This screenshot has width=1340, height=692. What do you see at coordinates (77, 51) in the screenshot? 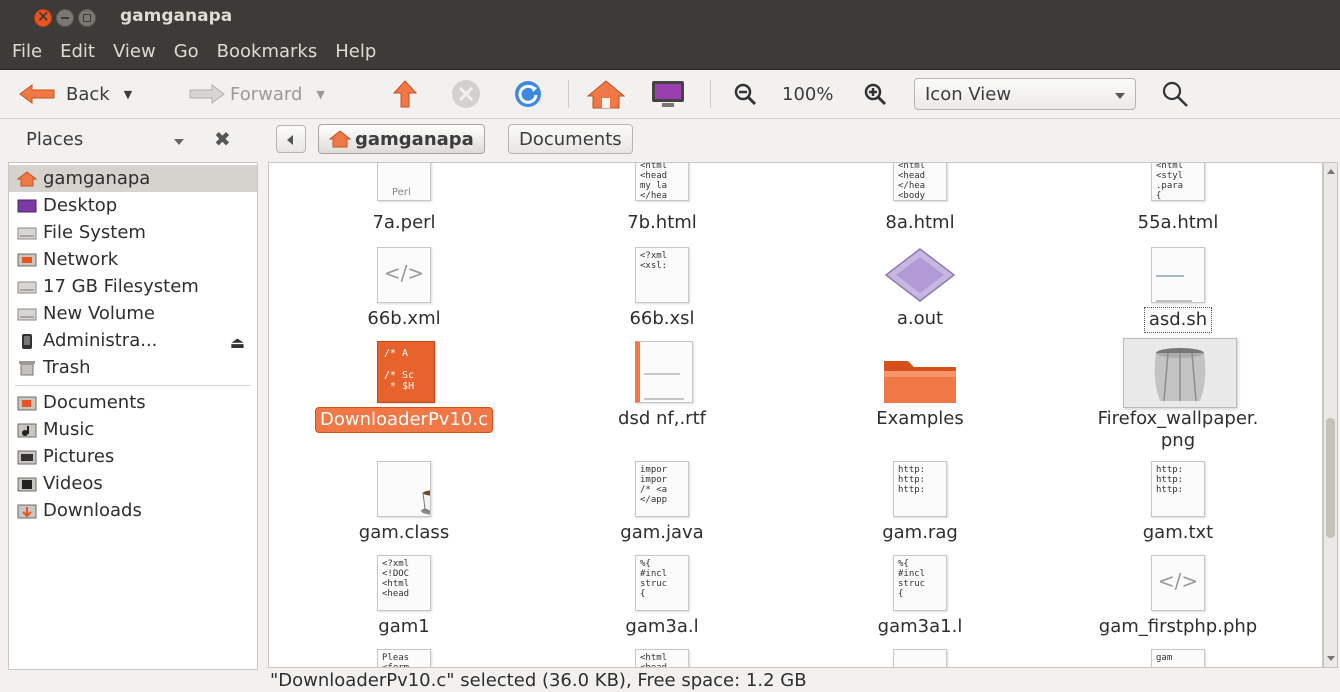
I see `menu-edit: Edit` at bounding box center [77, 51].